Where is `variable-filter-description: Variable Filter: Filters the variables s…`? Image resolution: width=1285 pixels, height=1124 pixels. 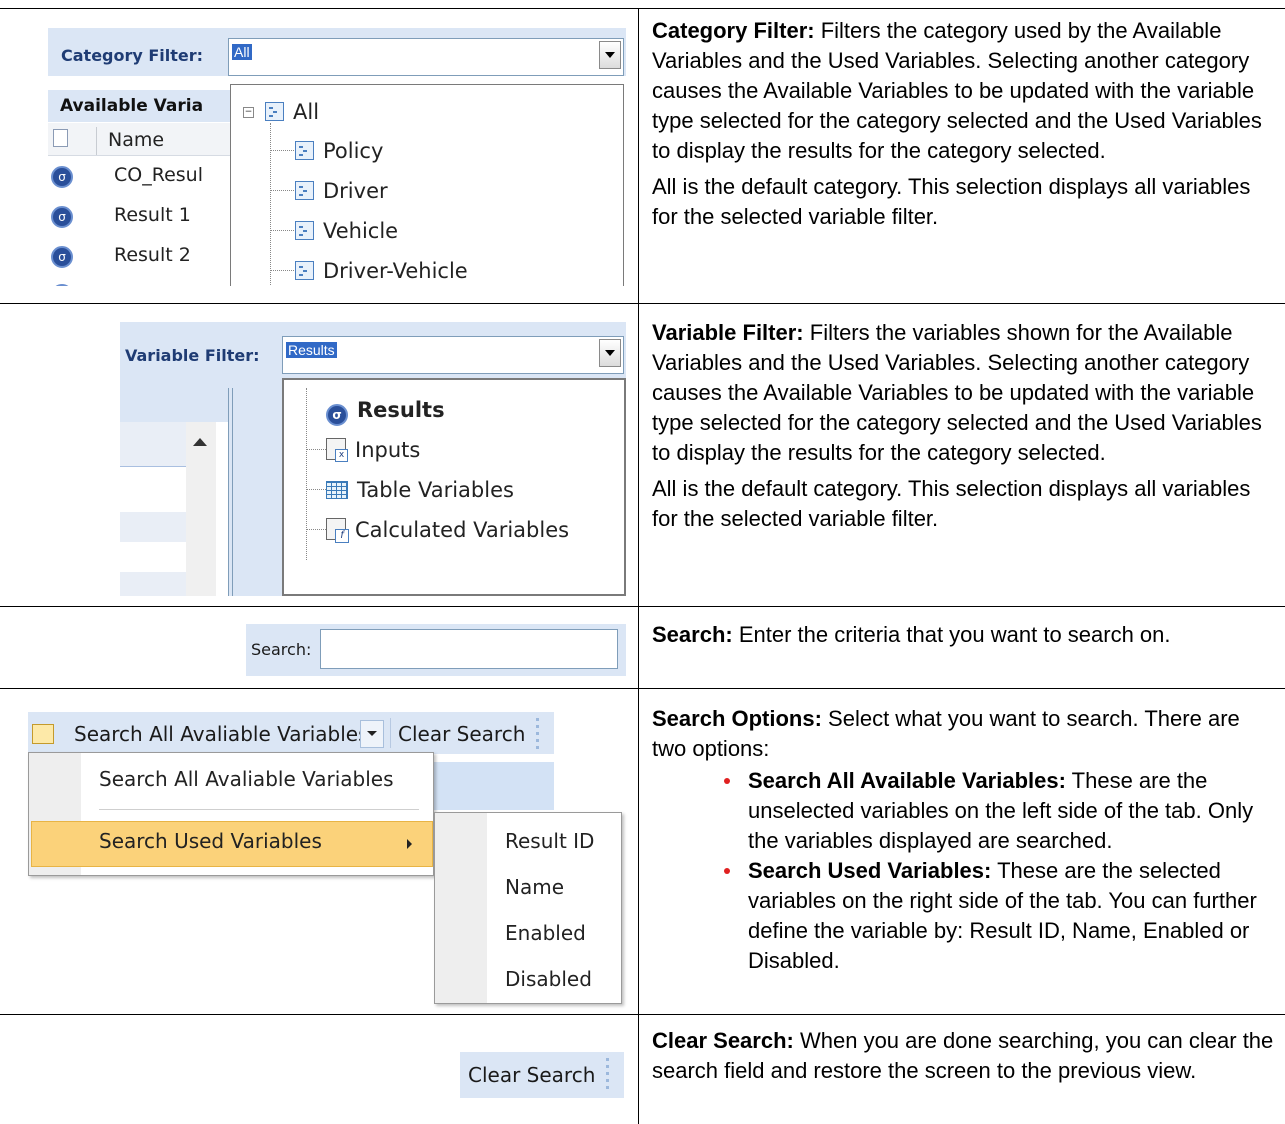 variable-filter-description: Variable Filter: Filters the variables s… is located at coordinates (964, 429).